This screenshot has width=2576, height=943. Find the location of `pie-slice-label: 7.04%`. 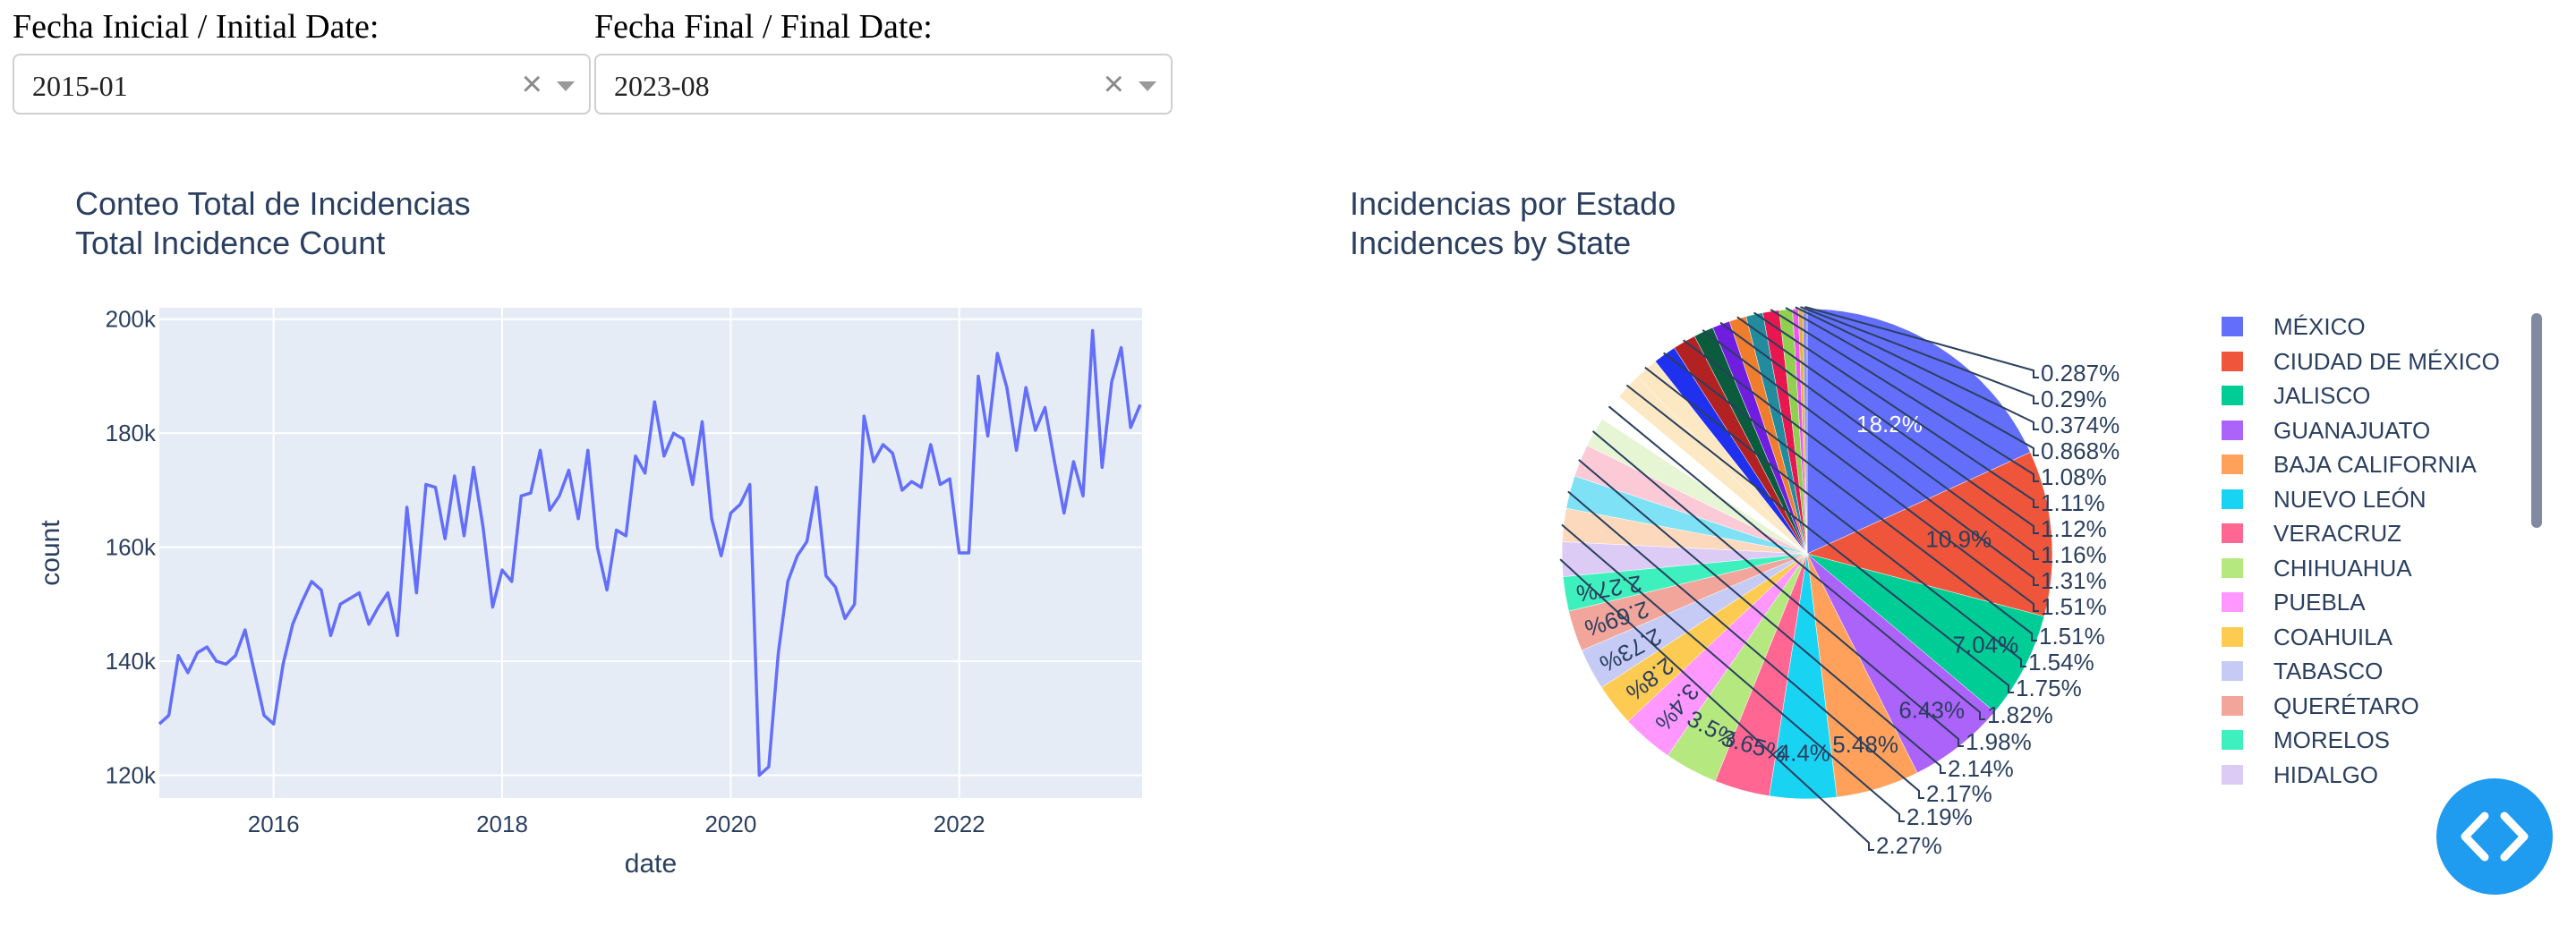

pie-slice-label: 7.04% is located at coordinates (1986, 644).